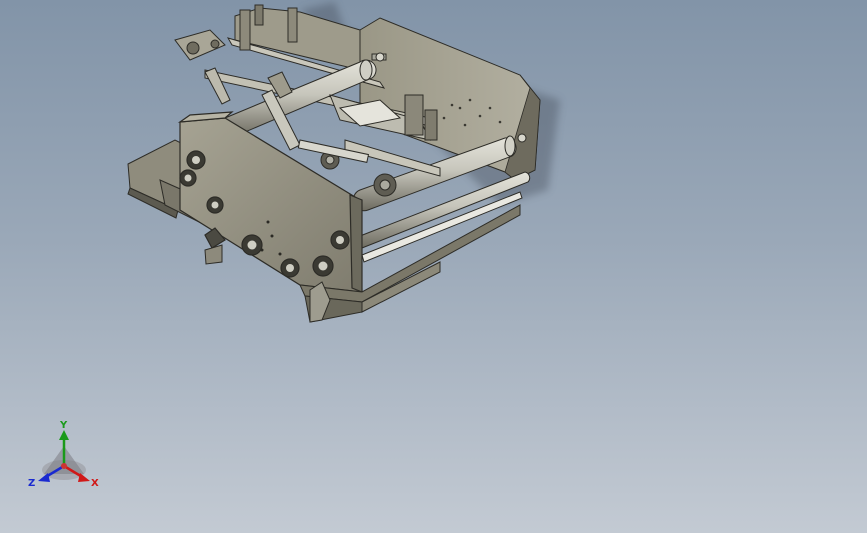 The height and width of the screenshot is (533, 867). What do you see at coordinates (270, 202) in the screenshot?
I see `front-side-plate` at bounding box center [270, 202].